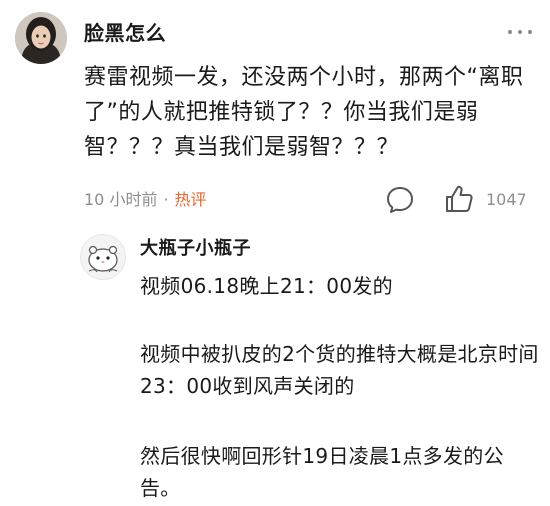 The height and width of the screenshot is (506, 550). I want to click on hot-comment-badge: 热评, so click(190, 199).